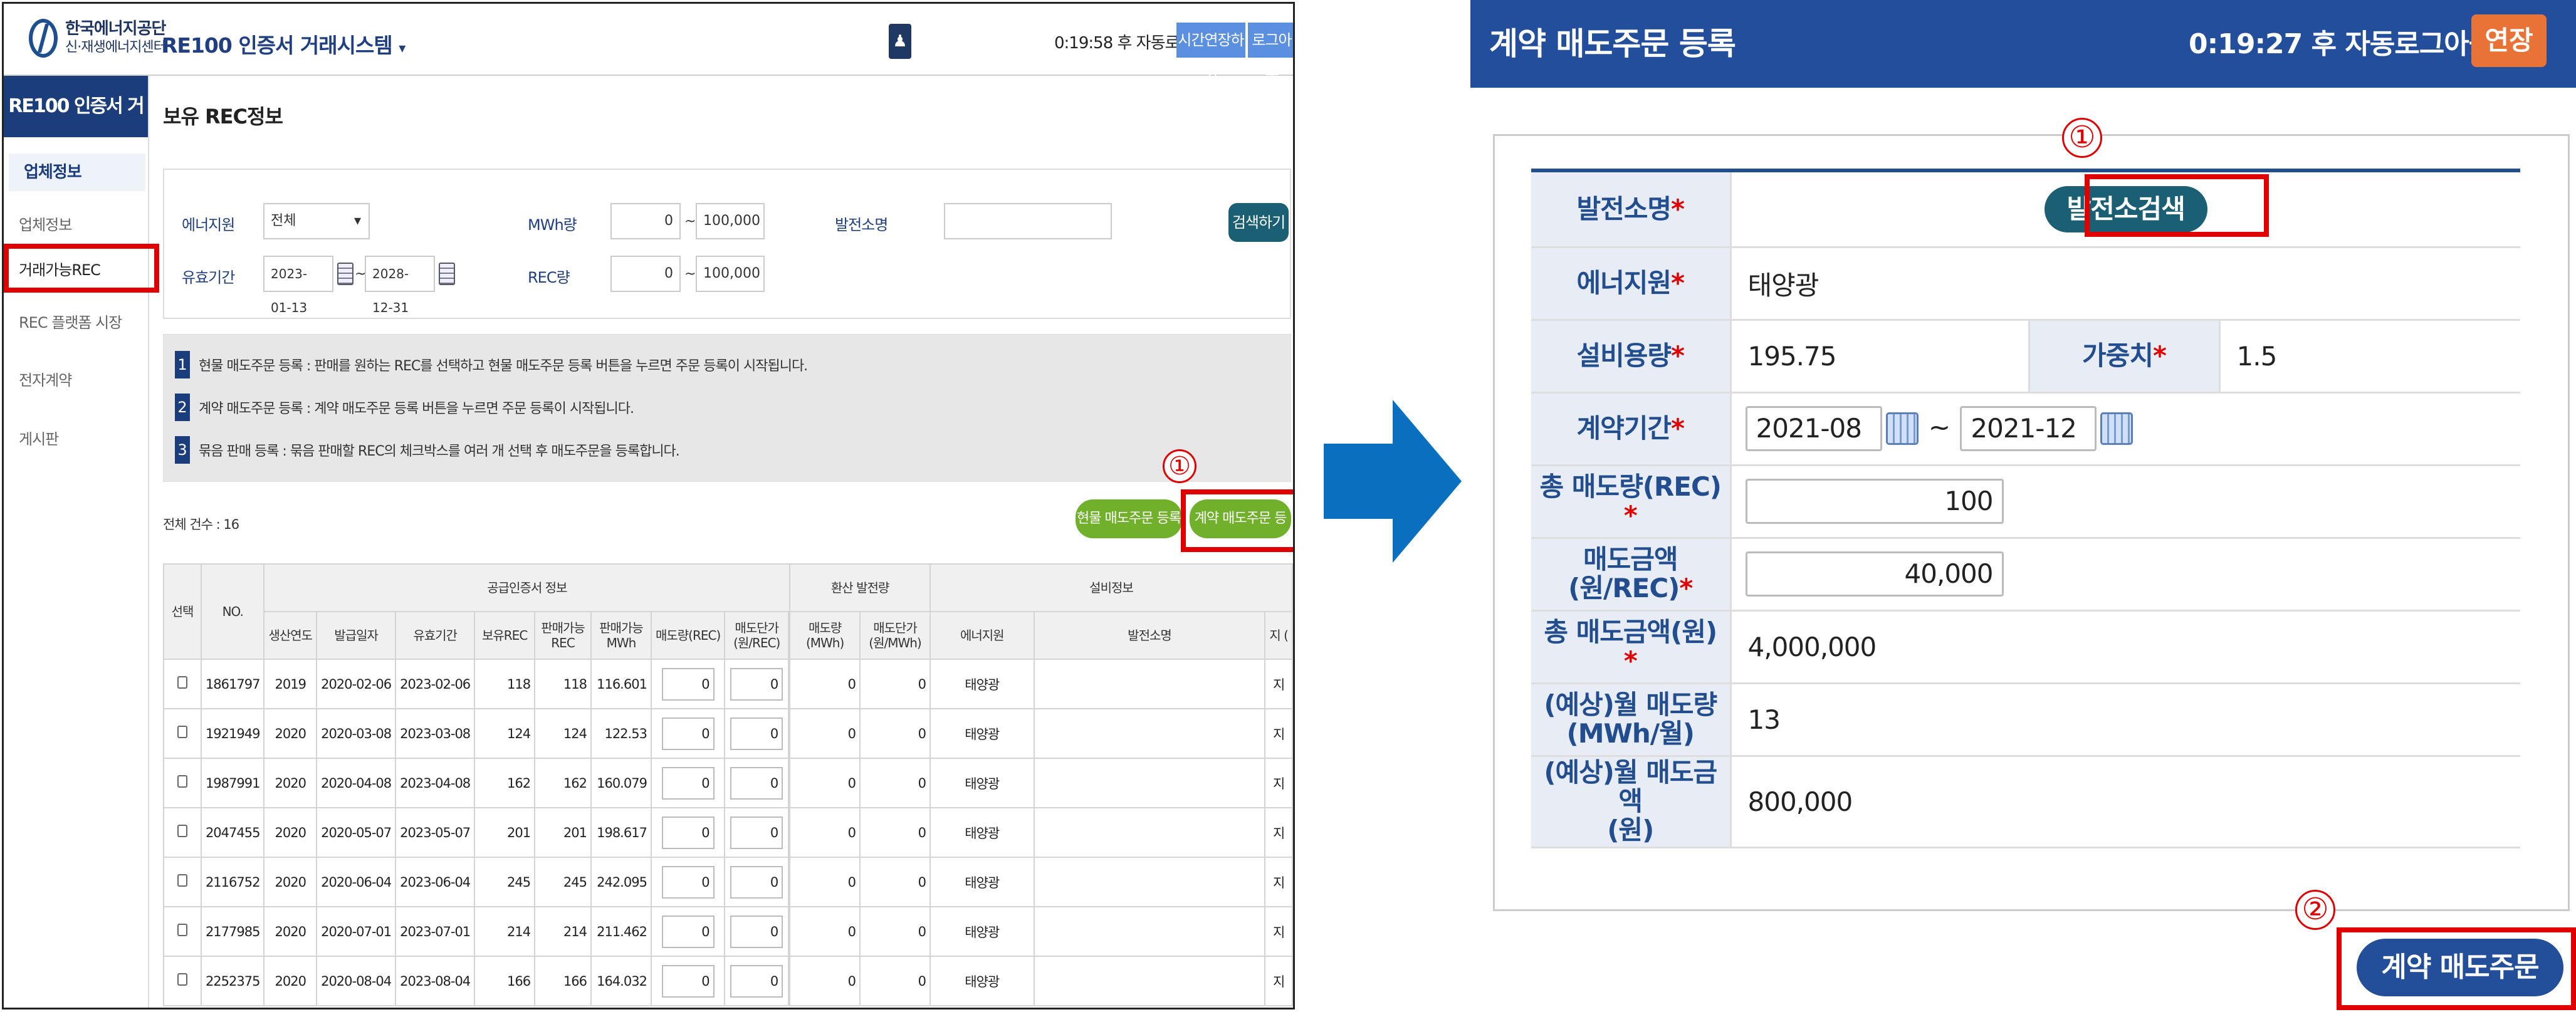 This screenshot has height=1012, width=2576. I want to click on sidebar-item-company-info: 업체정보, so click(76, 223).